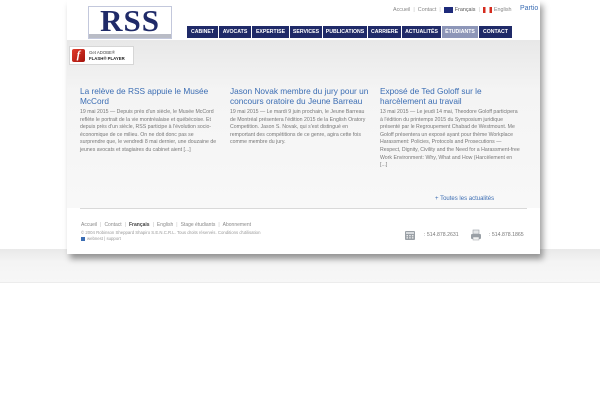 This screenshot has width=600, height=400. I want to click on flag-en-icon, so click(487, 10).